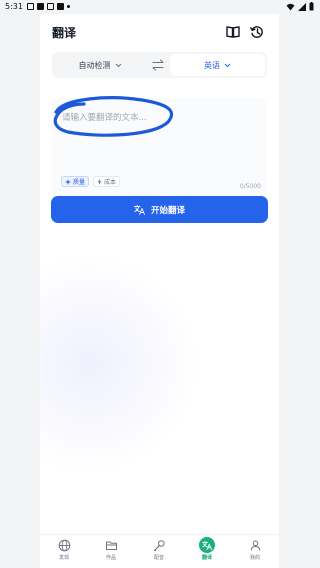  I want to click on target-language-dropdown: 英语, so click(217, 65).